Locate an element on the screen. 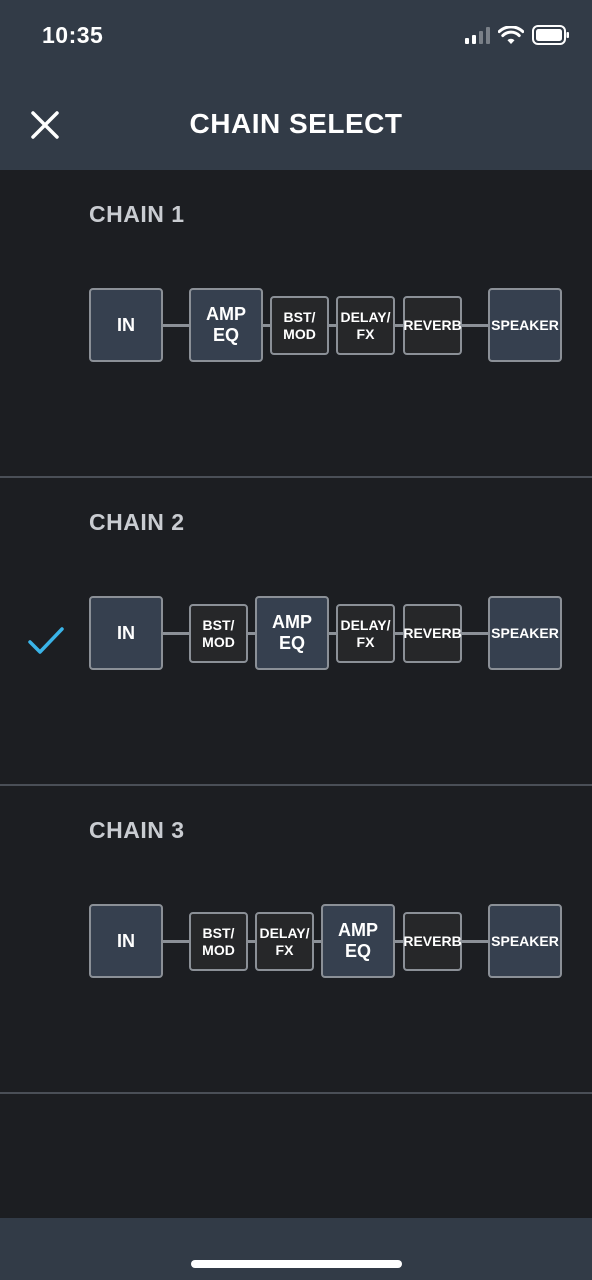  top-area: 10:35 CHAIN SELECT is located at coordinates (296, 85).